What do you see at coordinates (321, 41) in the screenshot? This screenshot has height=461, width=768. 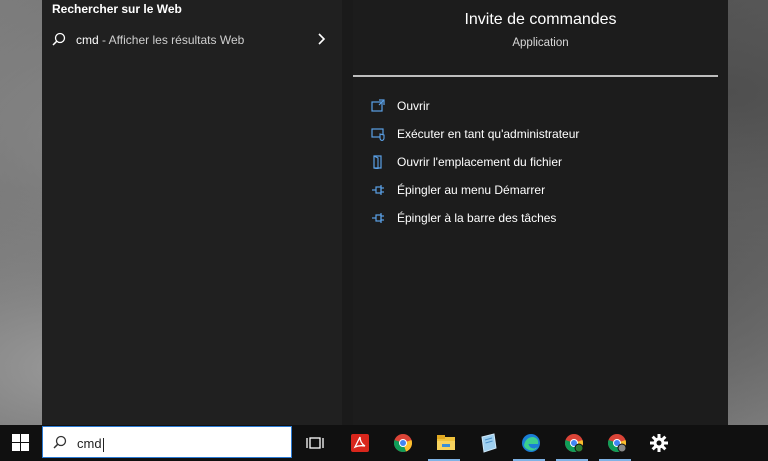 I see `chevron-right-icon` at bounding box center [321, 41].